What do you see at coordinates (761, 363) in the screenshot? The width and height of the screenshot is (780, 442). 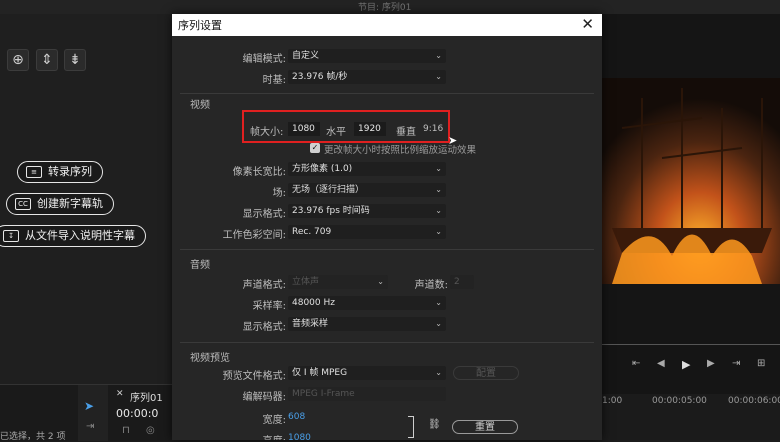 I see `insert-icon: ⊞` at bounding box center [761, 363].